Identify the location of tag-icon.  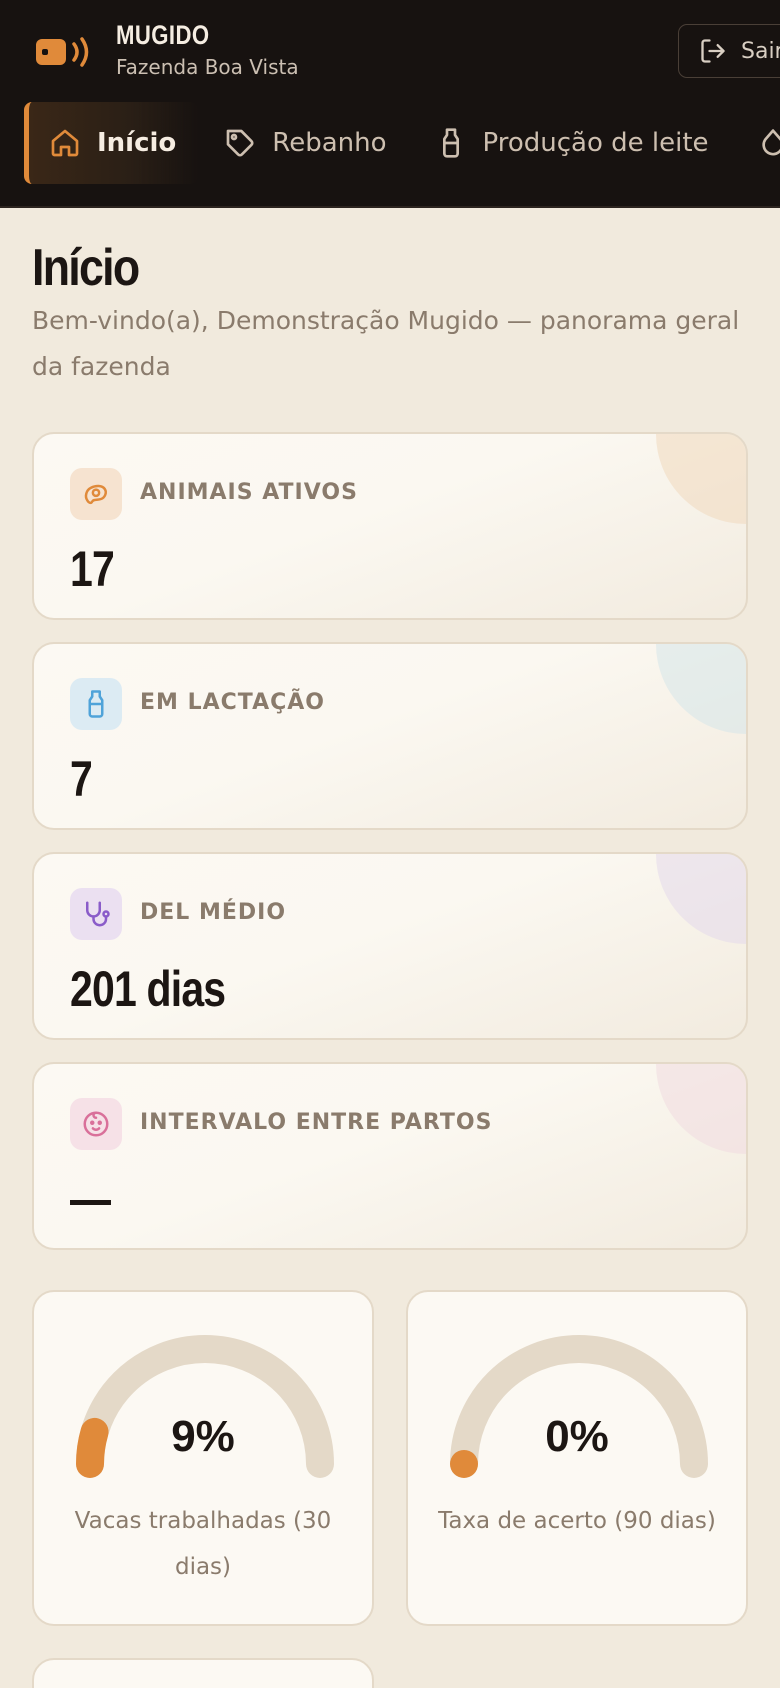
(240, 143).